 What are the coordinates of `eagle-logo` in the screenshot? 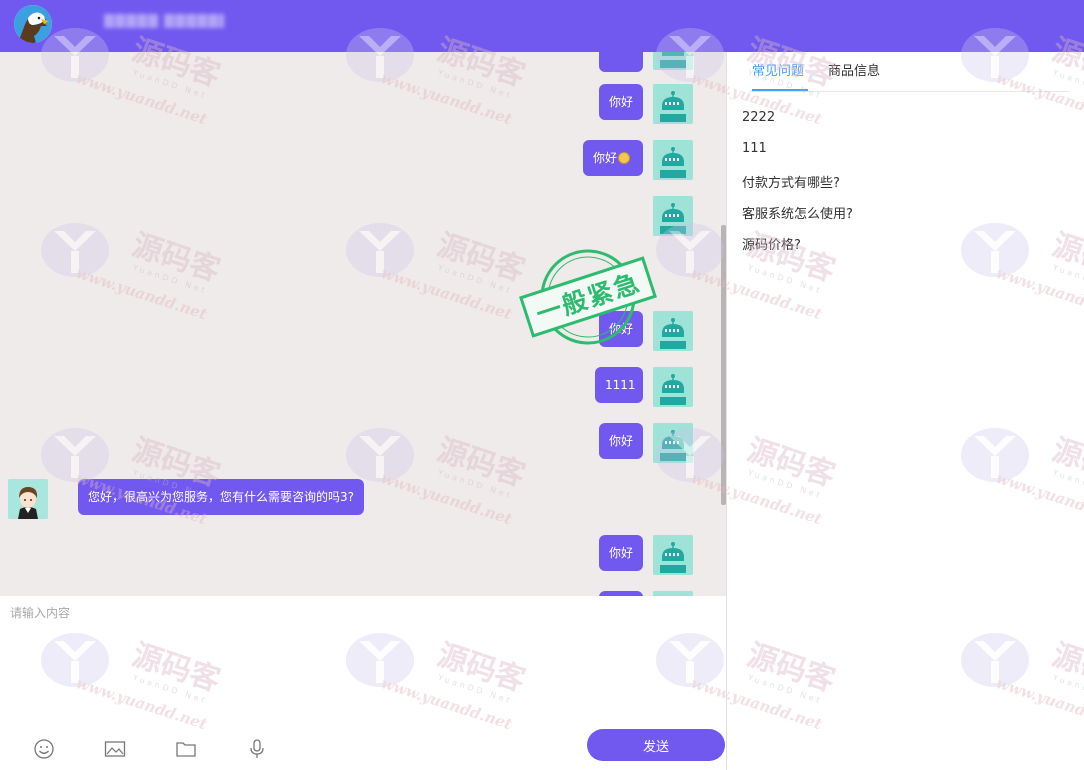 It's located at (33, 24).